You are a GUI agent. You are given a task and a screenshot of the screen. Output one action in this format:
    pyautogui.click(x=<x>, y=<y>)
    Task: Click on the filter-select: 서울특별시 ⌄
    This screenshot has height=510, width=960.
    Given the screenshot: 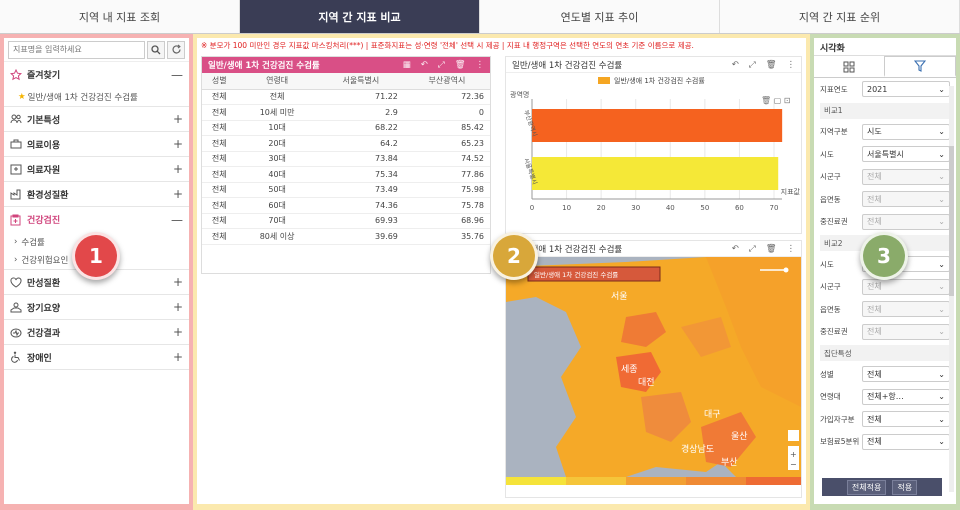 What is the action you would take?
    pyautogui.click(x=906, y=154)
    